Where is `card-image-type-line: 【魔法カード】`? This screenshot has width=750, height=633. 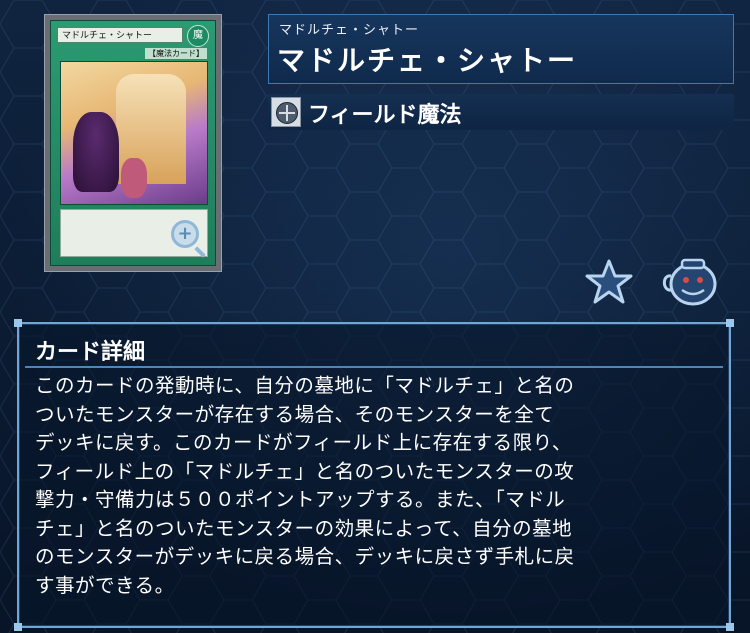
card-image-type-line: 【魔法カード】 is located at coordinates (176, 53).